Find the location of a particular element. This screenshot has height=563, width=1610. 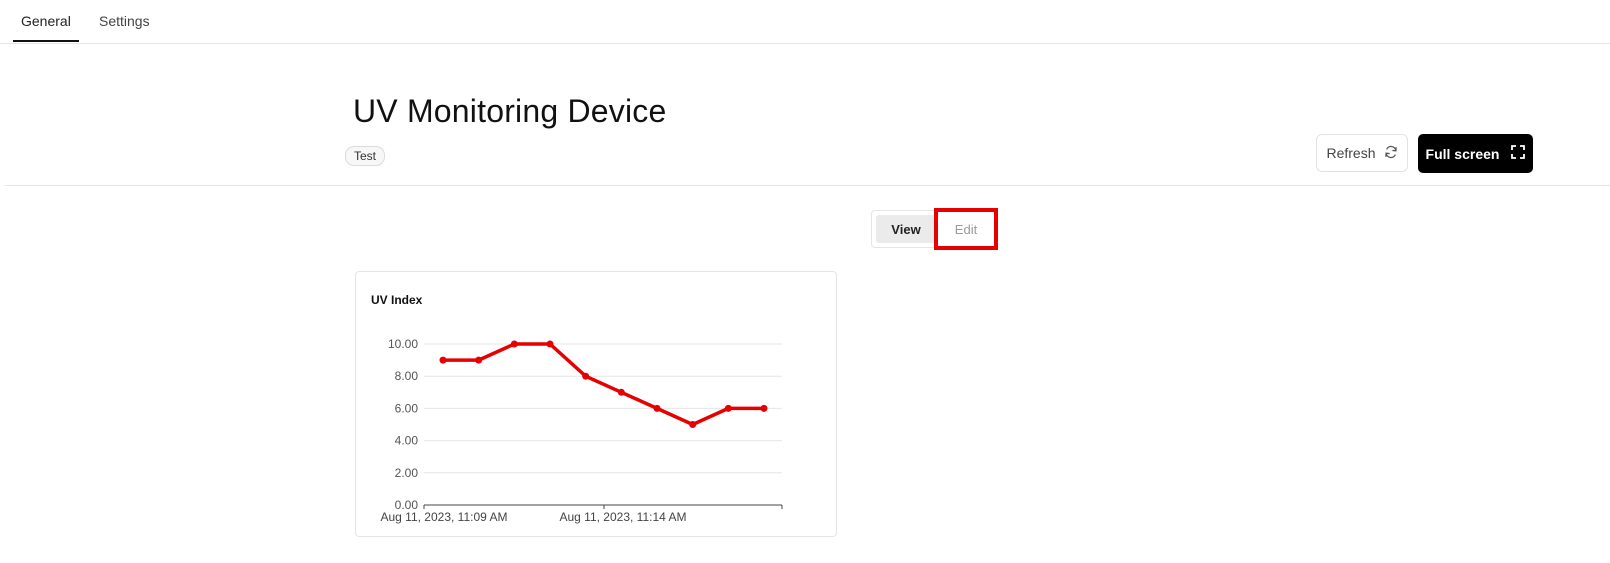

tab-general: General is located at coordinates (46, 21).